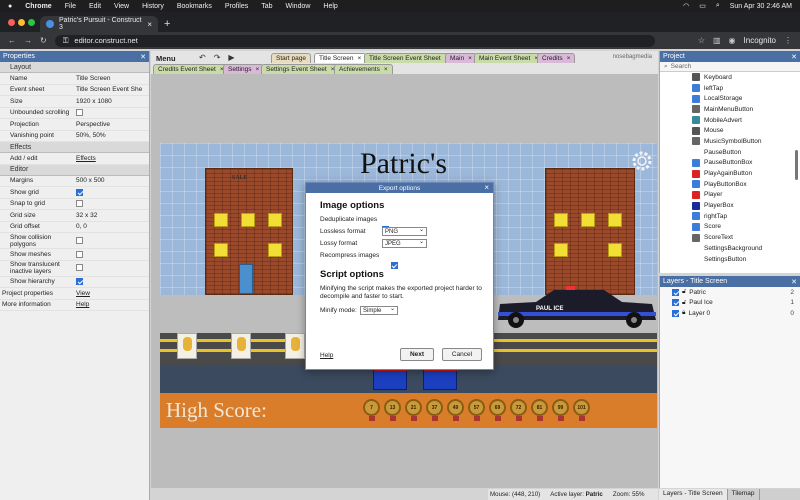 This screenshot has height=500, width=800. I want to click on tab-main: Main ×, so click(461, 58).